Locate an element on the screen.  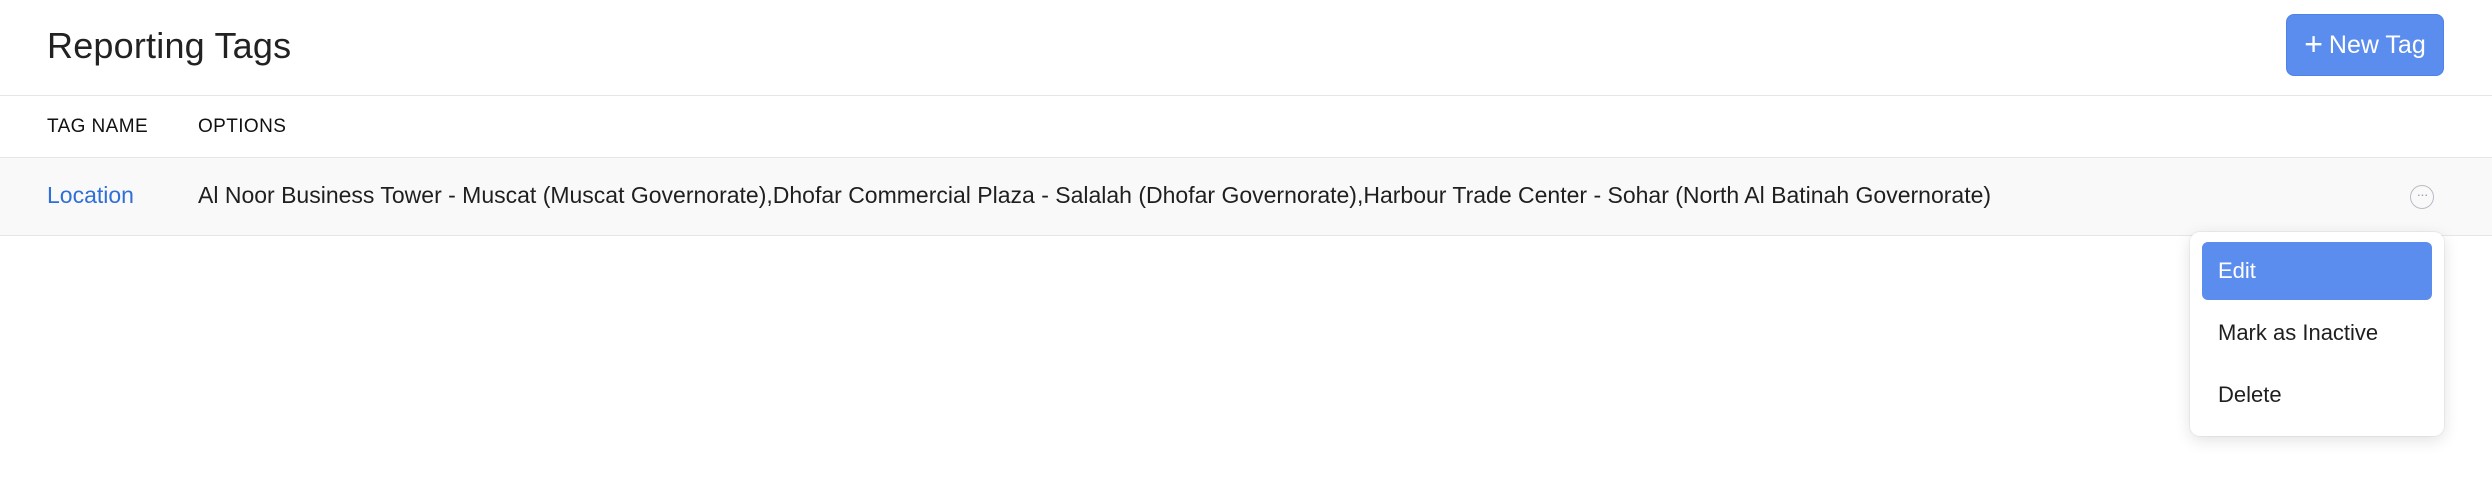
table-header: TAG NAME OPTIONS is located at coordinates (1246, 127).